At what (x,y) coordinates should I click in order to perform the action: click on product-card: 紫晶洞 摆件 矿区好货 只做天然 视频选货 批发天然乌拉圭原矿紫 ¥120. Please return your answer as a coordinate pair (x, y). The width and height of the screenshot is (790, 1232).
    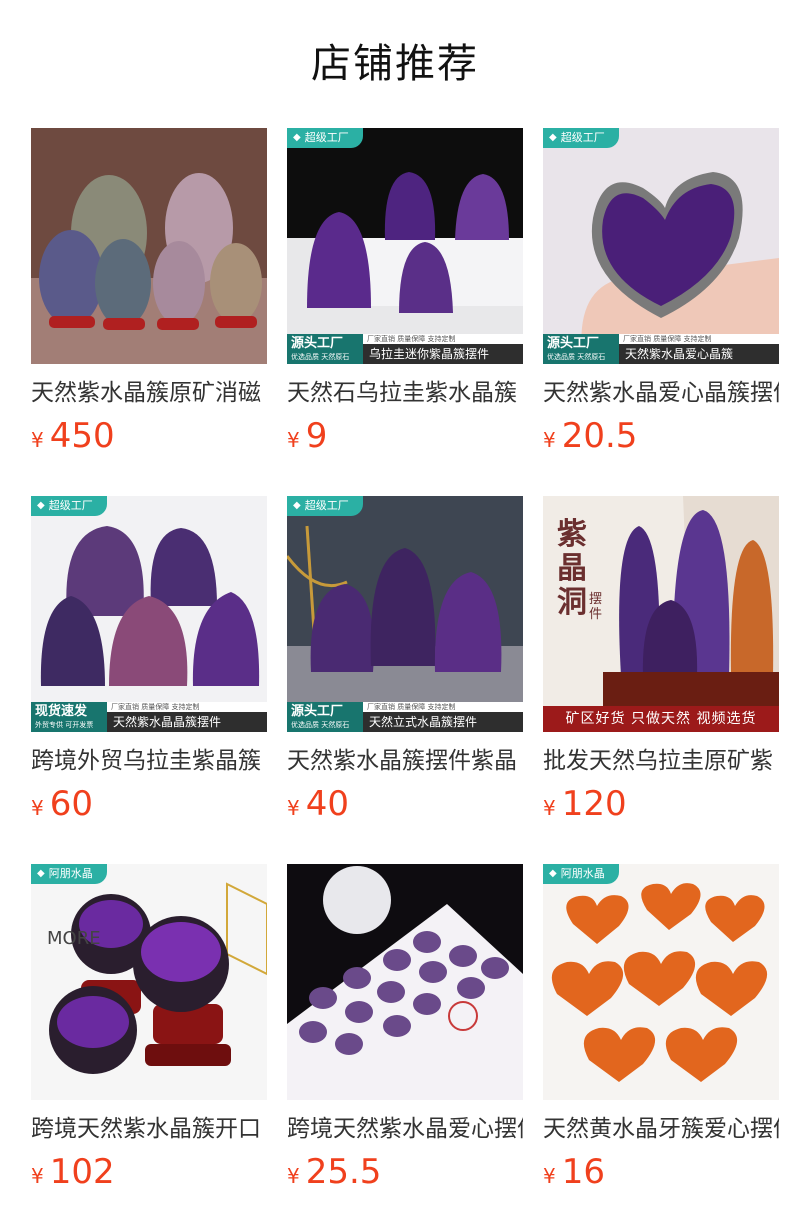
    Looking at the image, I should click on (661, 663).